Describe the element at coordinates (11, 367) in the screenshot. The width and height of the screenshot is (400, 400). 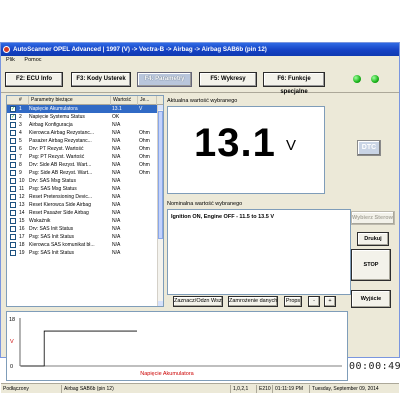
I see `graph-y-min-label: 0` at that location.